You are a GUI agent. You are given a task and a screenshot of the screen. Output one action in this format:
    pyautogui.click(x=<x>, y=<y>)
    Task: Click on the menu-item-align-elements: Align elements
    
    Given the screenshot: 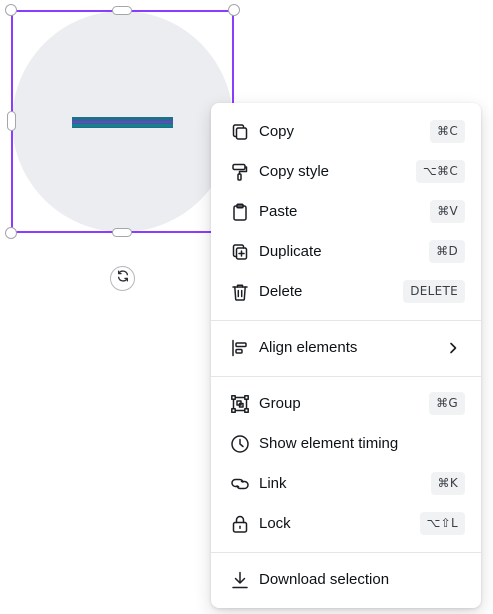 What is the action you would take?
    pyautogui.click(x=346, y=348)
    